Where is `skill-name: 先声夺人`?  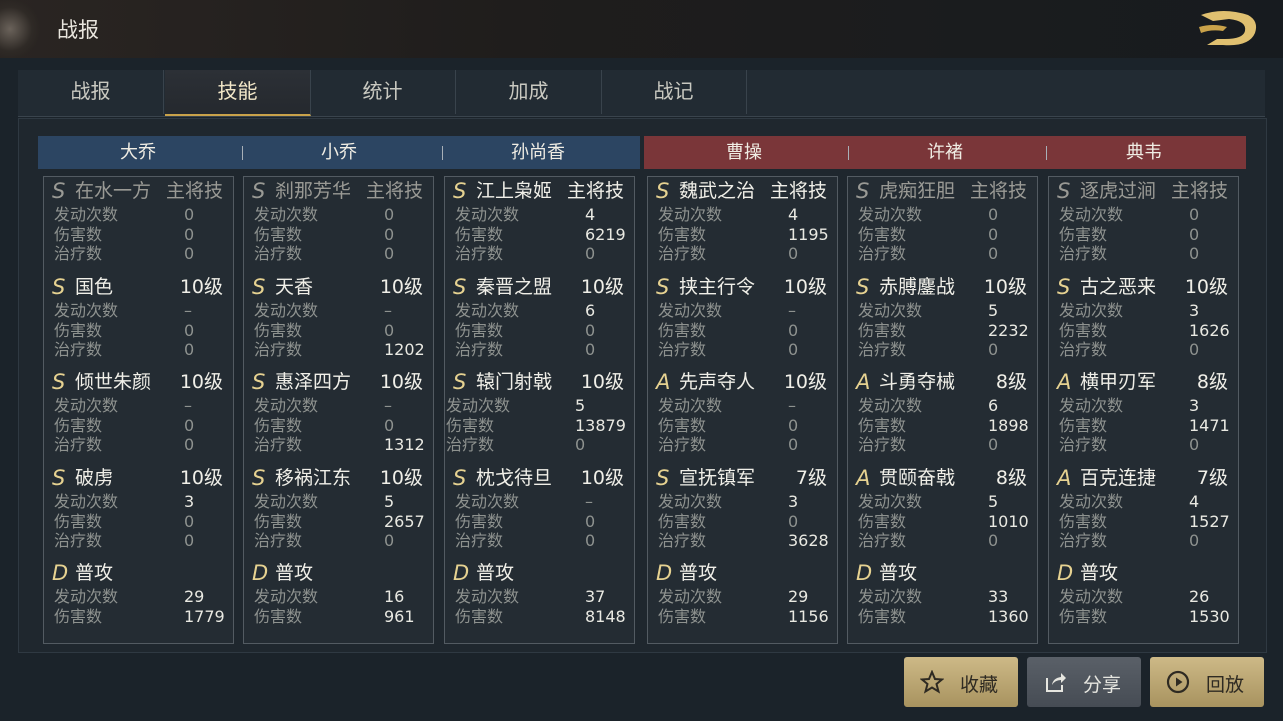 skill-name: 先声夺人 is located at coordinates (717, 382).